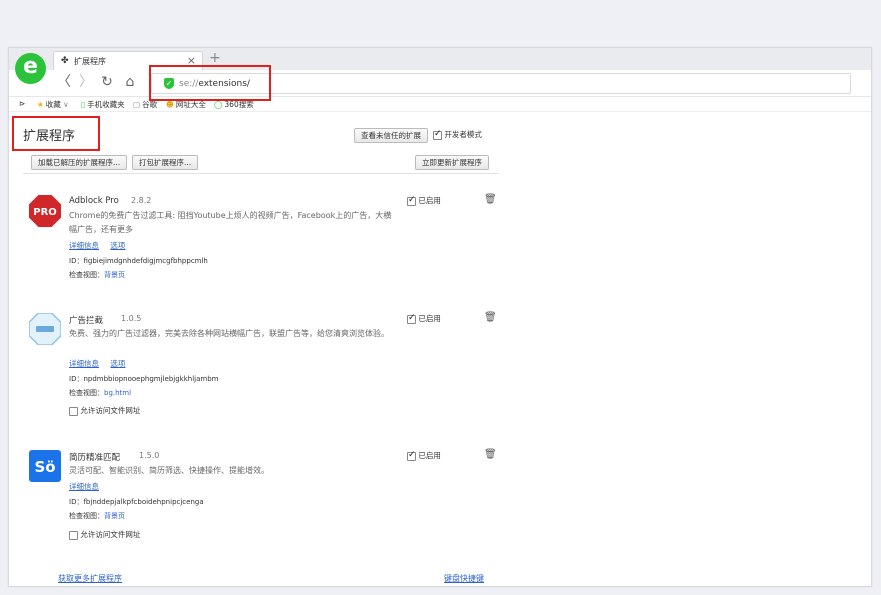  Describe the element at coordinates (501, 83) in the screenshot. I see `address-bar: ✓ se://extensions/` at that location.